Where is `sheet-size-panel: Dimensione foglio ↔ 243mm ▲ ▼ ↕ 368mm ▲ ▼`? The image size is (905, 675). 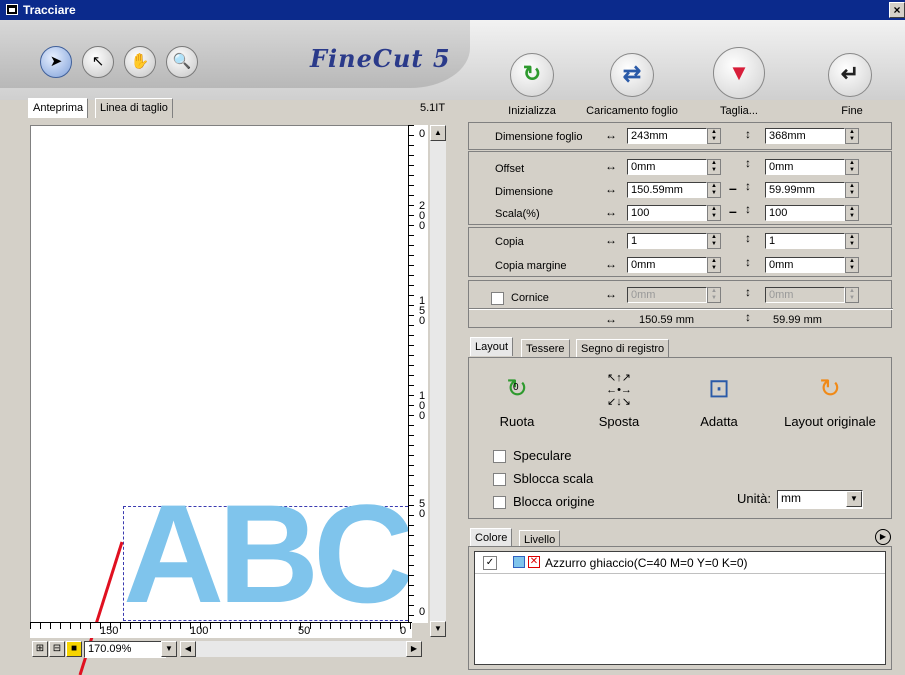
sheet-size-panel: Dimensione foglio ↔ 243mm ▲ ▼ ↕ 368mm ▲ ▼ is located at coordinates (680, 136).